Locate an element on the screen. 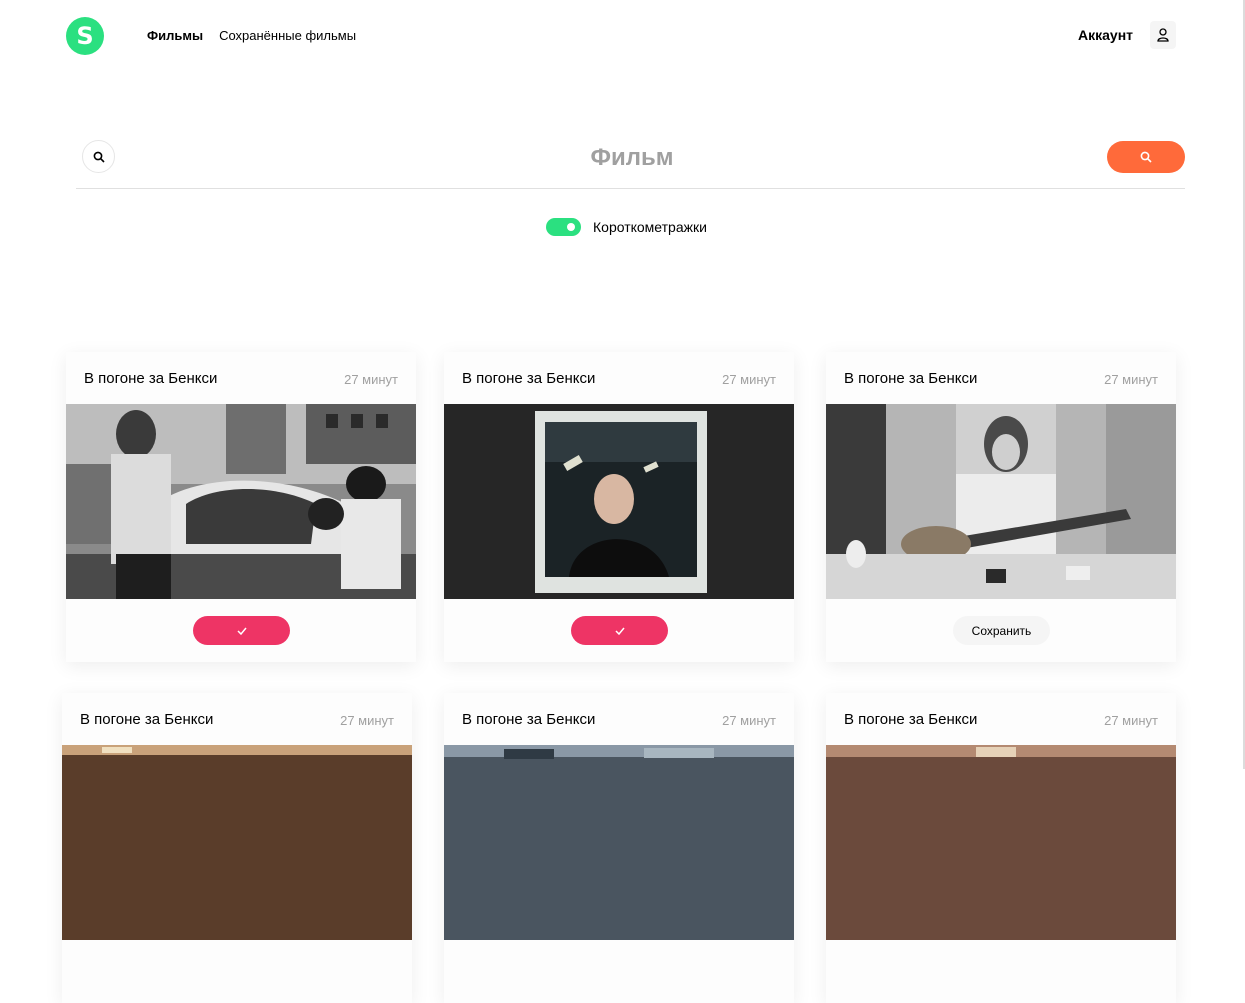  main-nav: Фильмы Сохранённые фильмы is located at coordinates (251, 35).